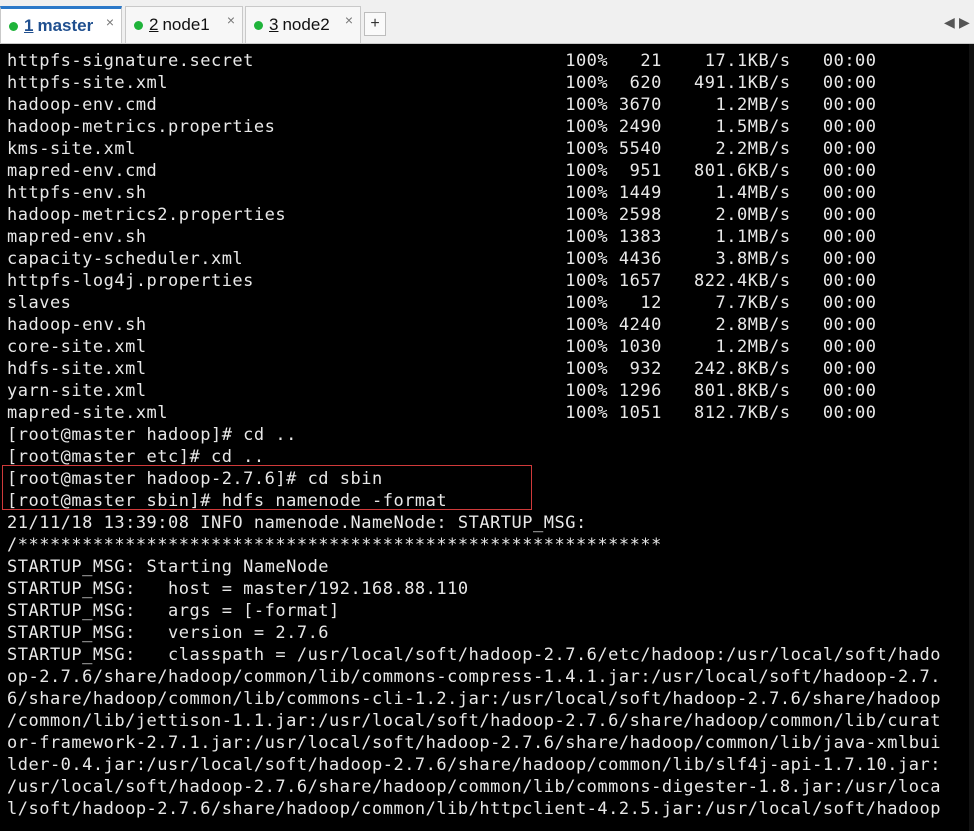 This screenshot has height=831, width=974. Describe the element at coordinates (971, 437) in the screenshot. I see `terminal-scrollbar` at that location.